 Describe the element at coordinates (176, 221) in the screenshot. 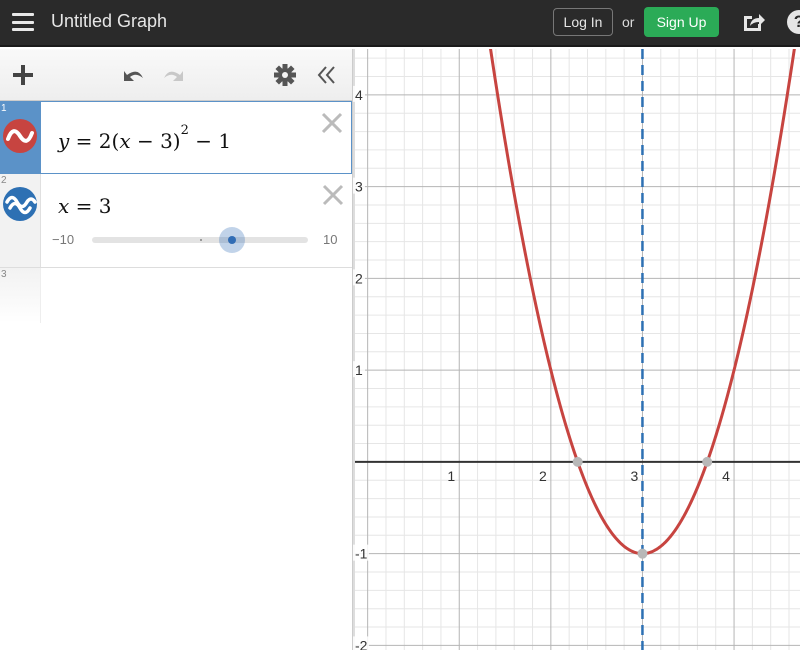

I see `expression-item-2: 2 x = 3 −10 10` at that location.